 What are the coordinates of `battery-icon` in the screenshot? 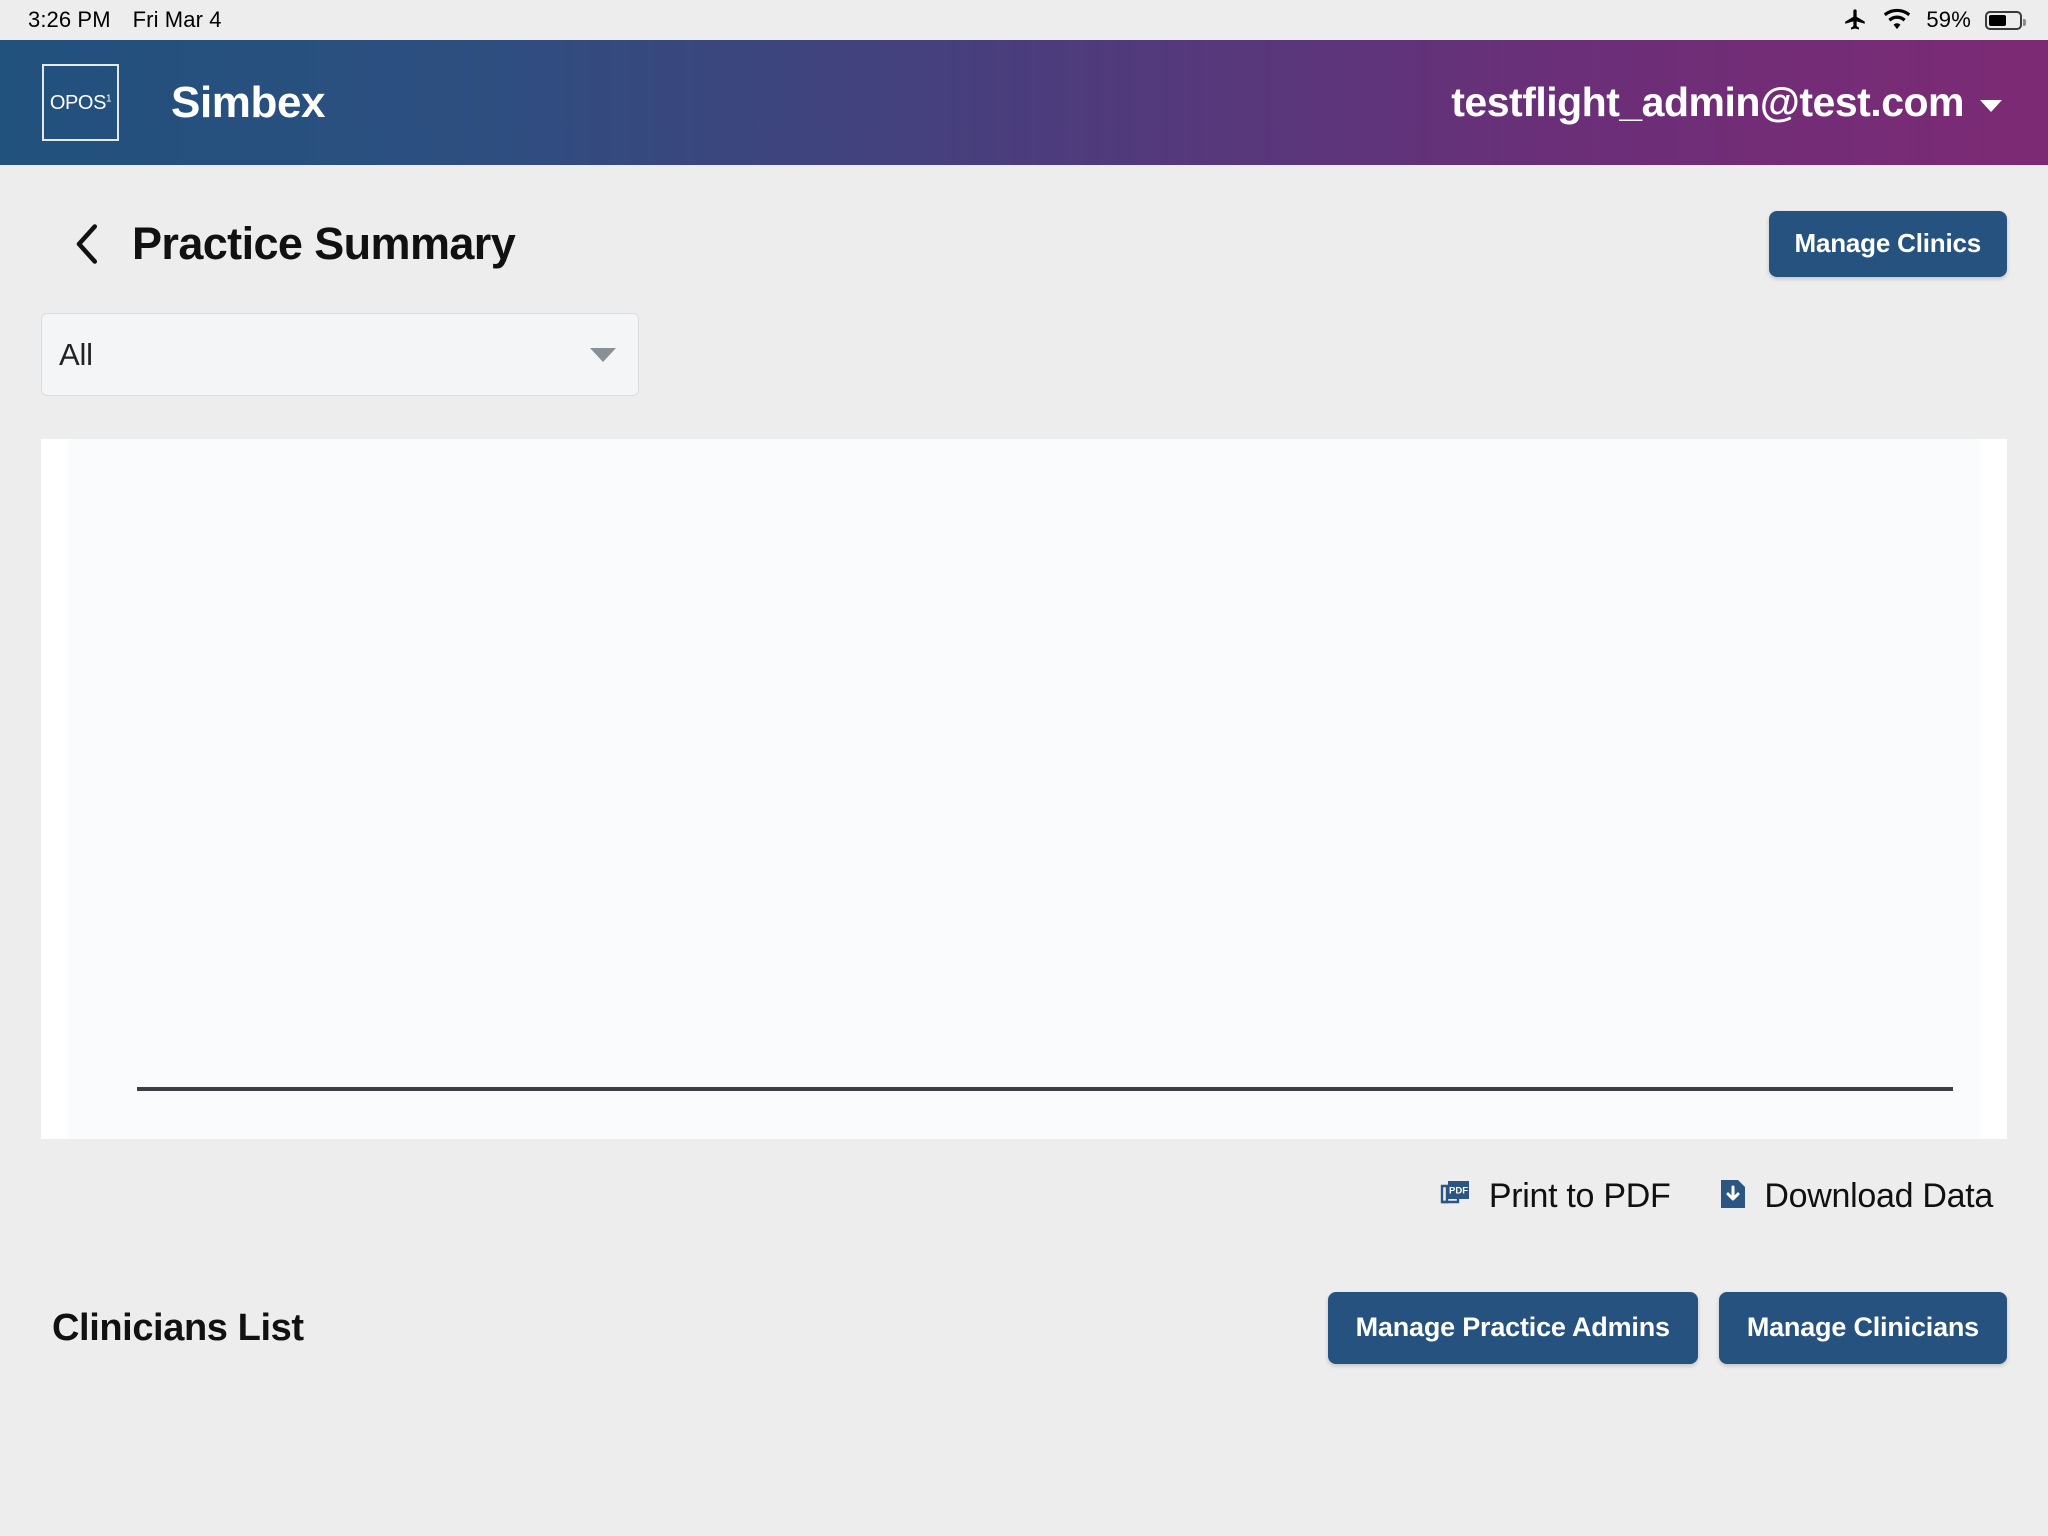 It's located at (2005, 20).